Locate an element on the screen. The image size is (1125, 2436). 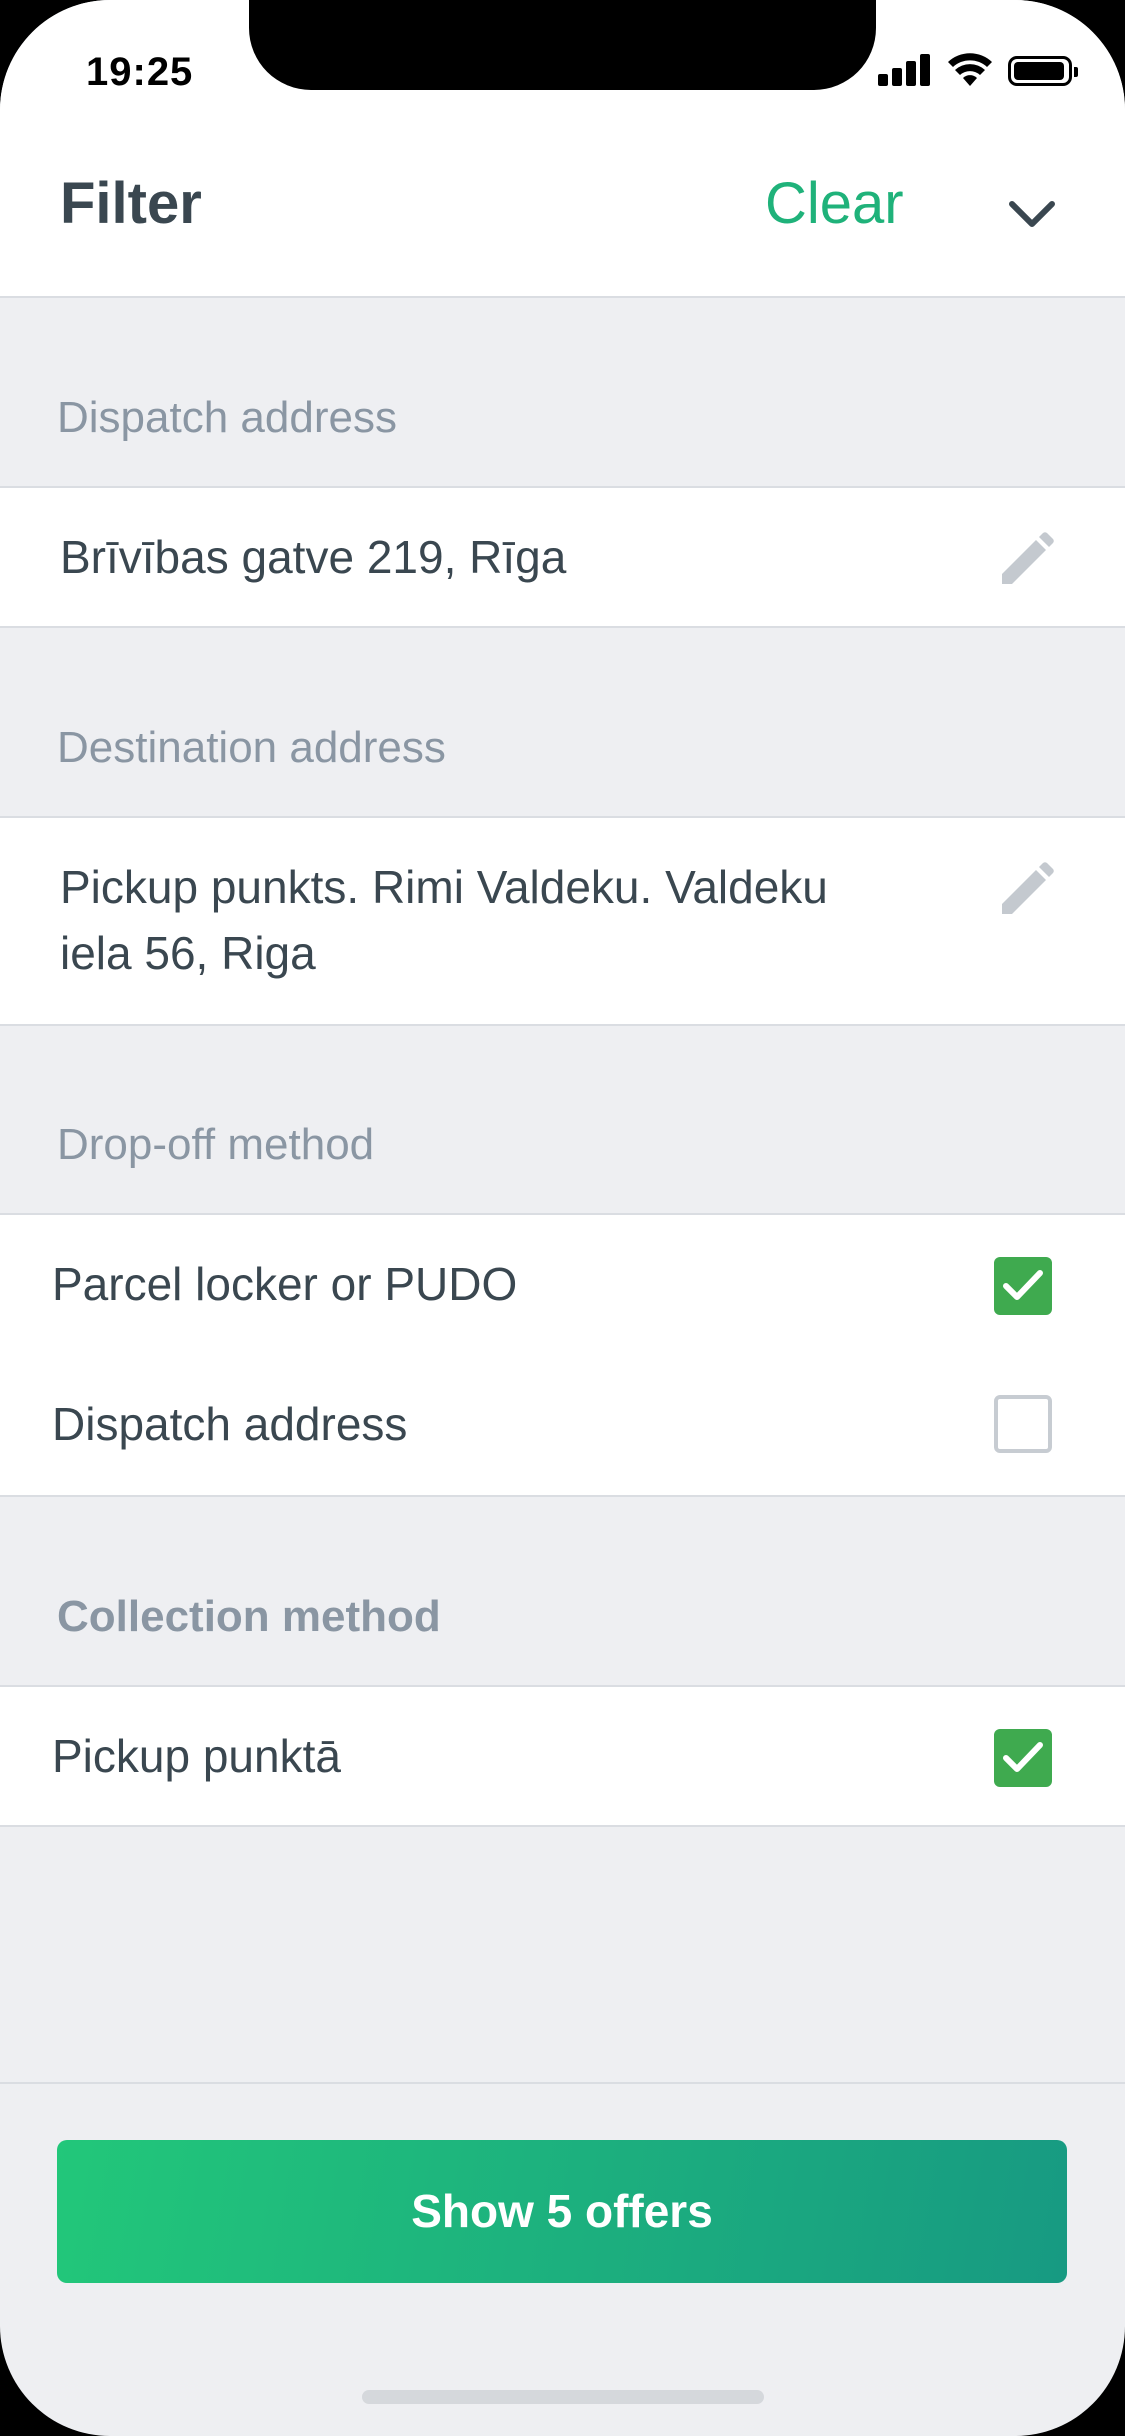
notch is located at coordinates (562, 45).